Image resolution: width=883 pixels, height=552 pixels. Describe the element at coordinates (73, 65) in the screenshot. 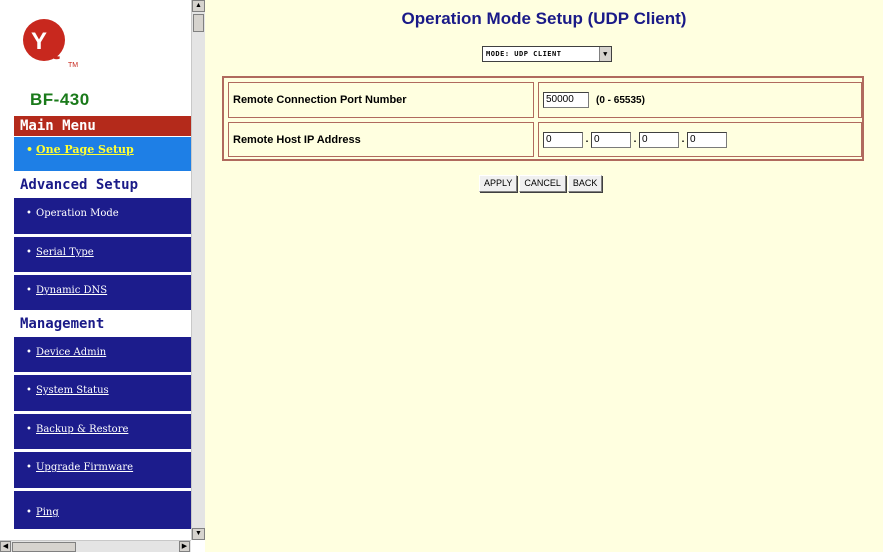

I see `svg-text: TM` at that location.